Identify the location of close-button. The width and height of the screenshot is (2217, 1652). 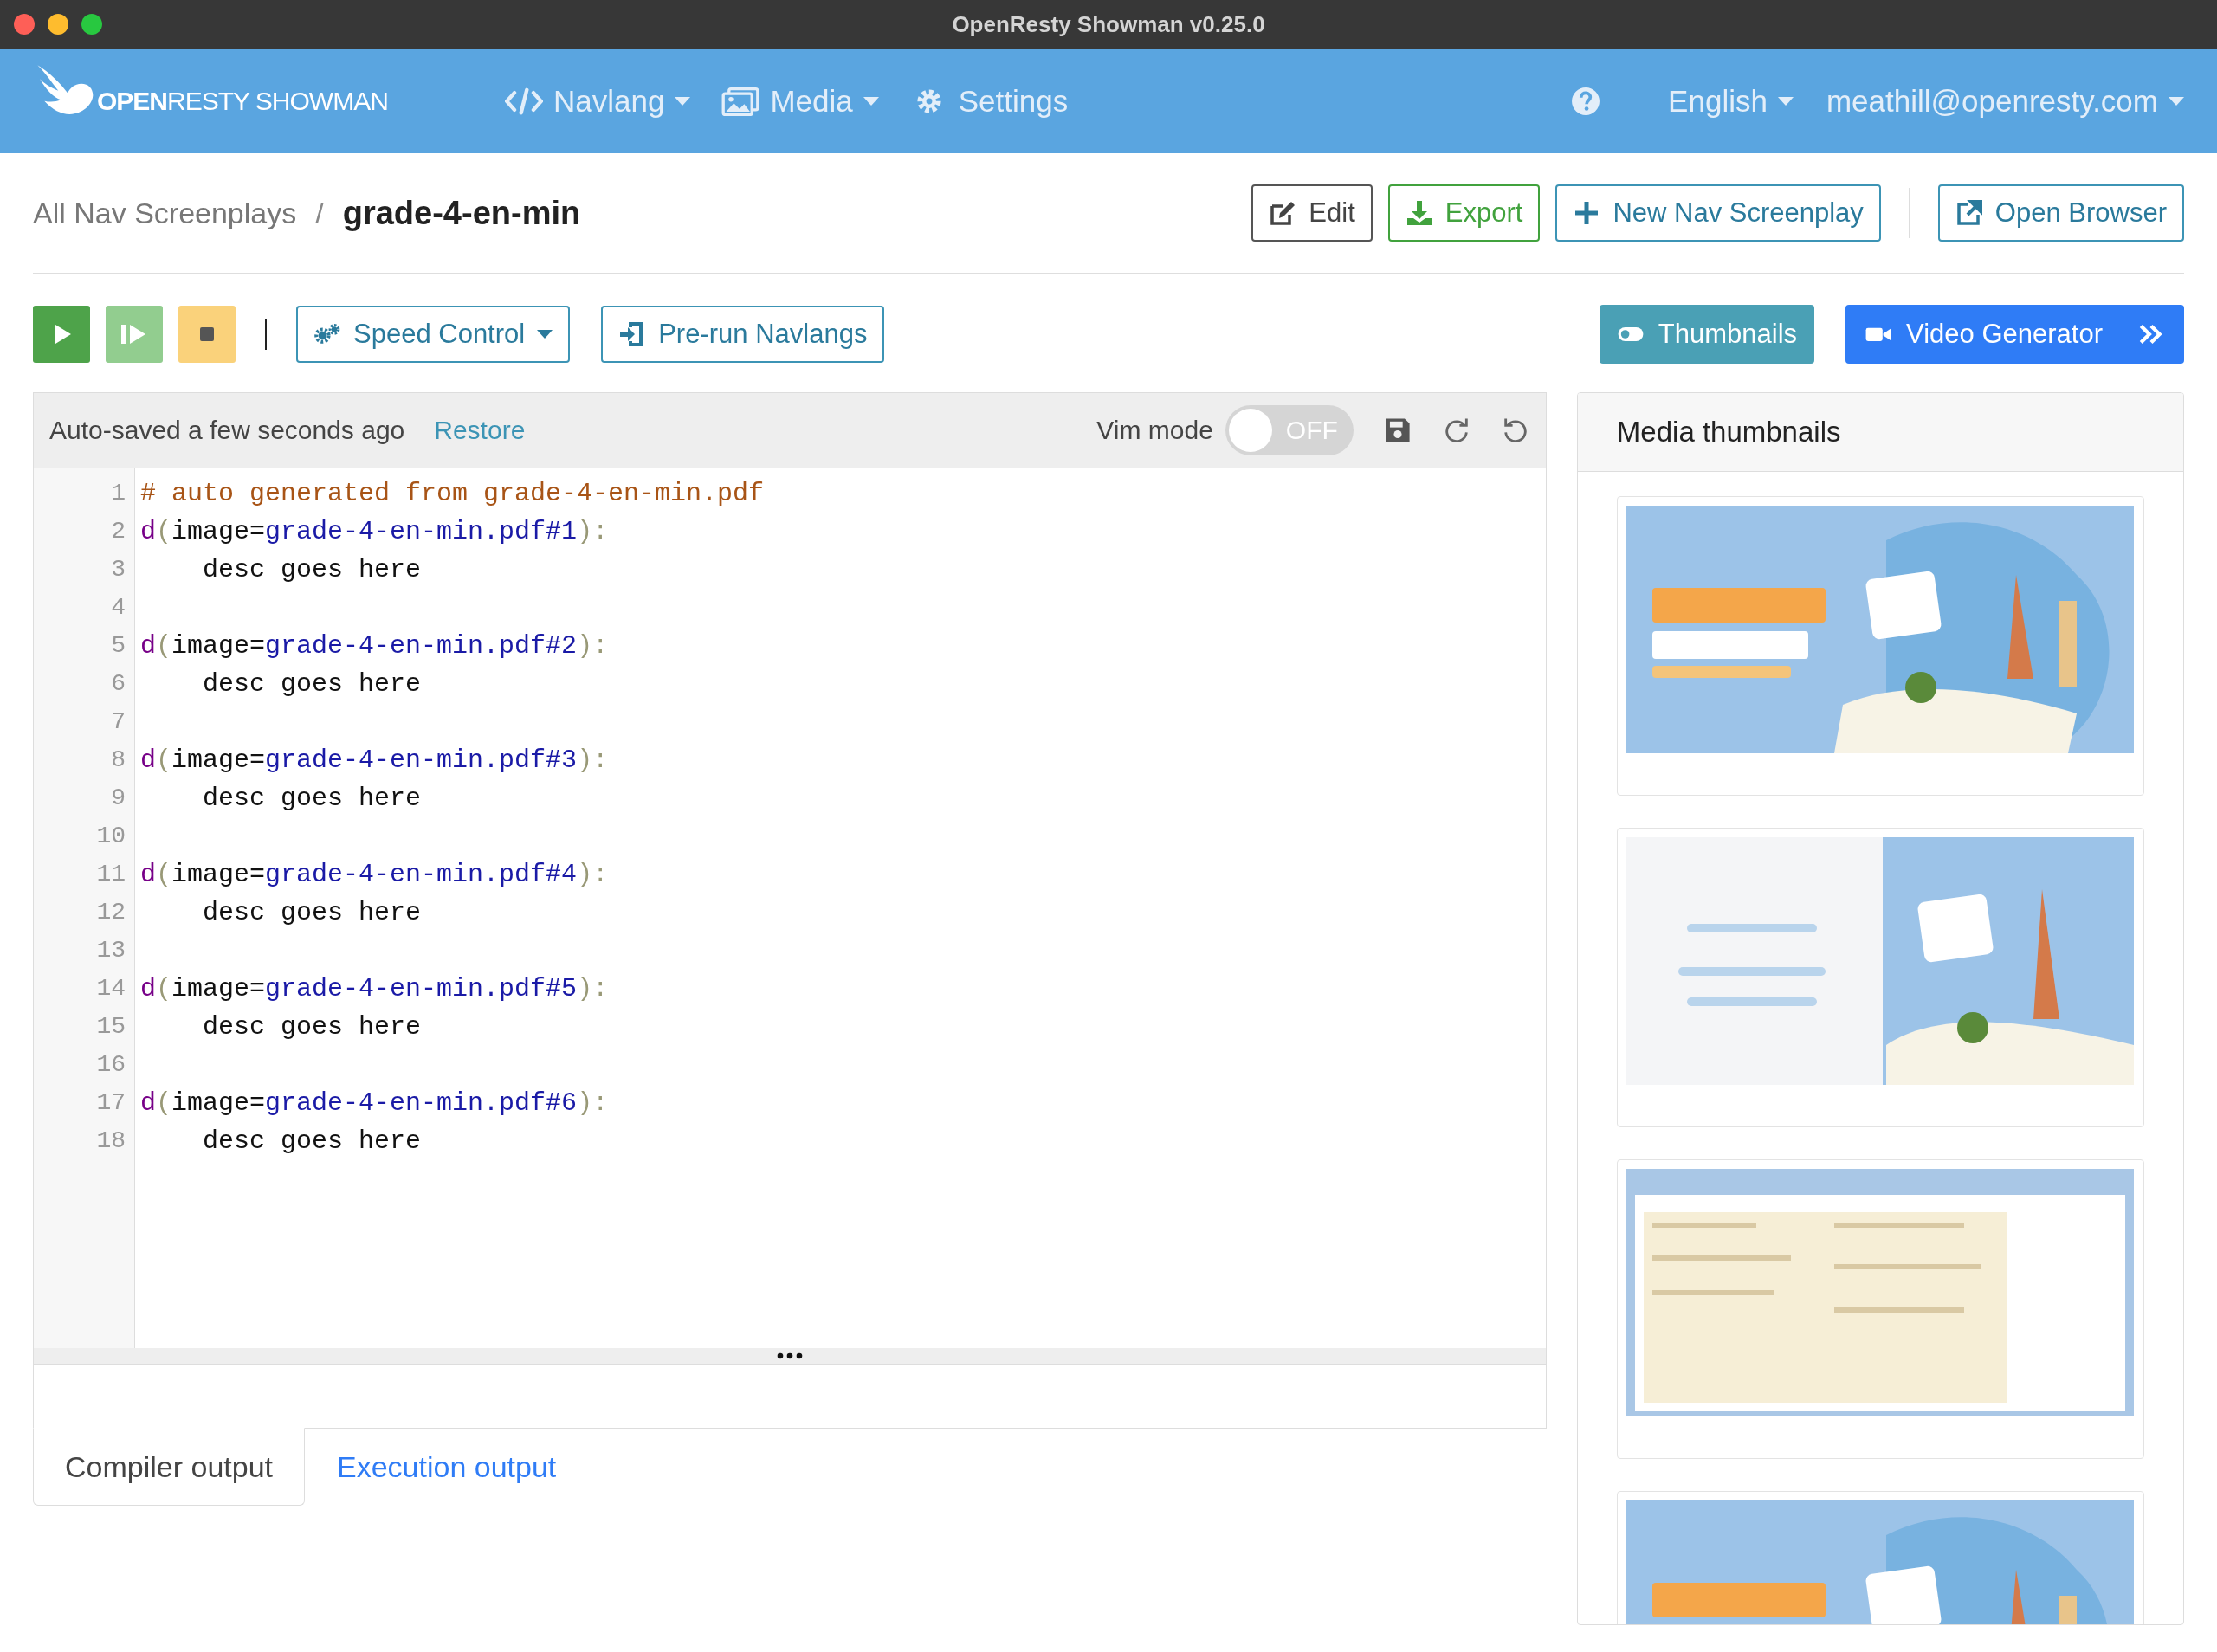
(24, 24).